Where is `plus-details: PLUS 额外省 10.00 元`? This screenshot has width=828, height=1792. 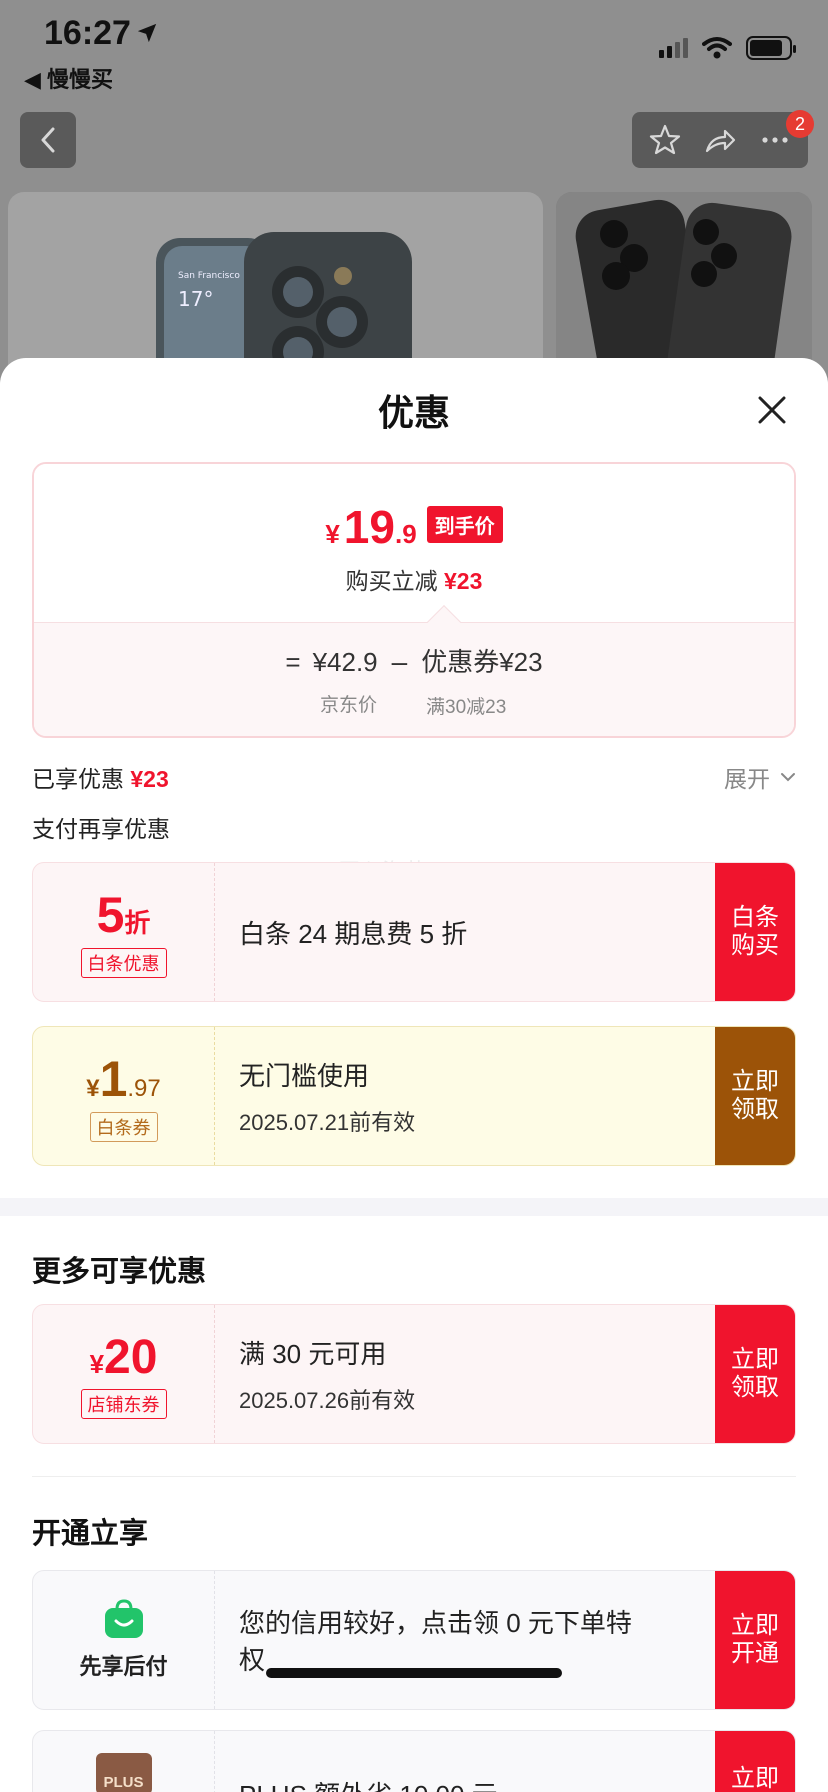 plus-details: PLUS 额外省 10.00 元 is located at coordinates (465, 1761).